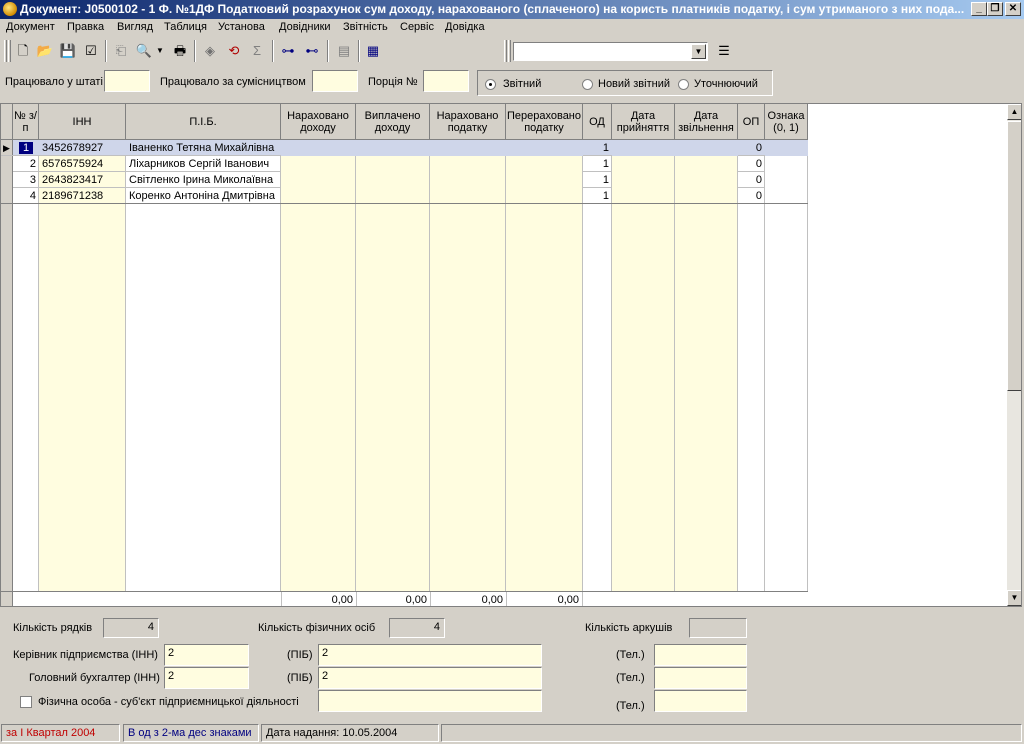  I want to click on save-icon: 💾, so click(68, 51).